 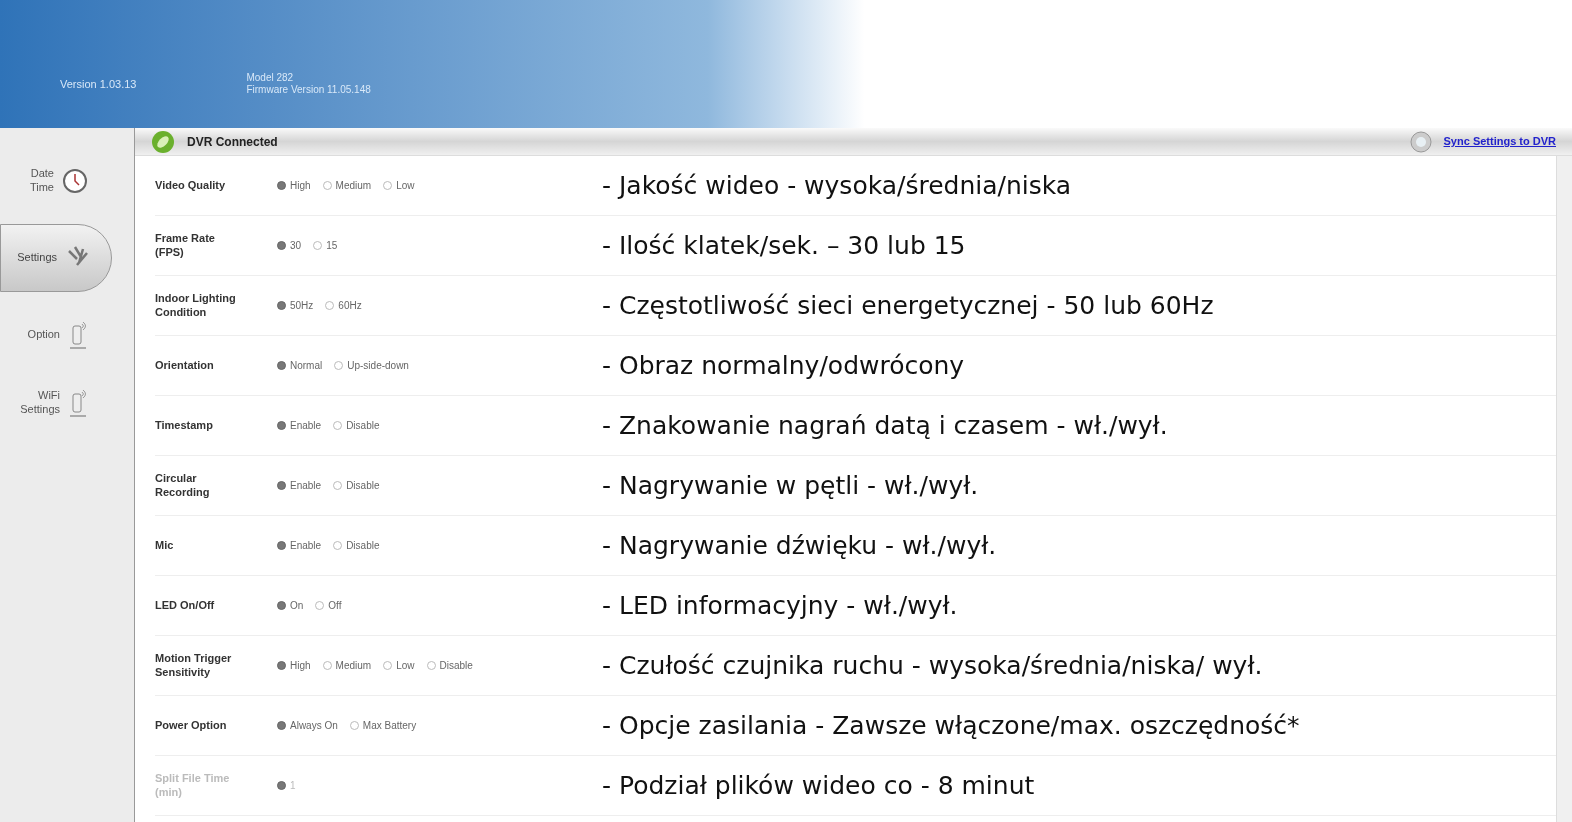 What do you see at coordinates (837, 185) in the screenshot?
I see `annotation-text: - Jakość wideo - wysoka/średnia/niska` at bounding box center [837, 185].